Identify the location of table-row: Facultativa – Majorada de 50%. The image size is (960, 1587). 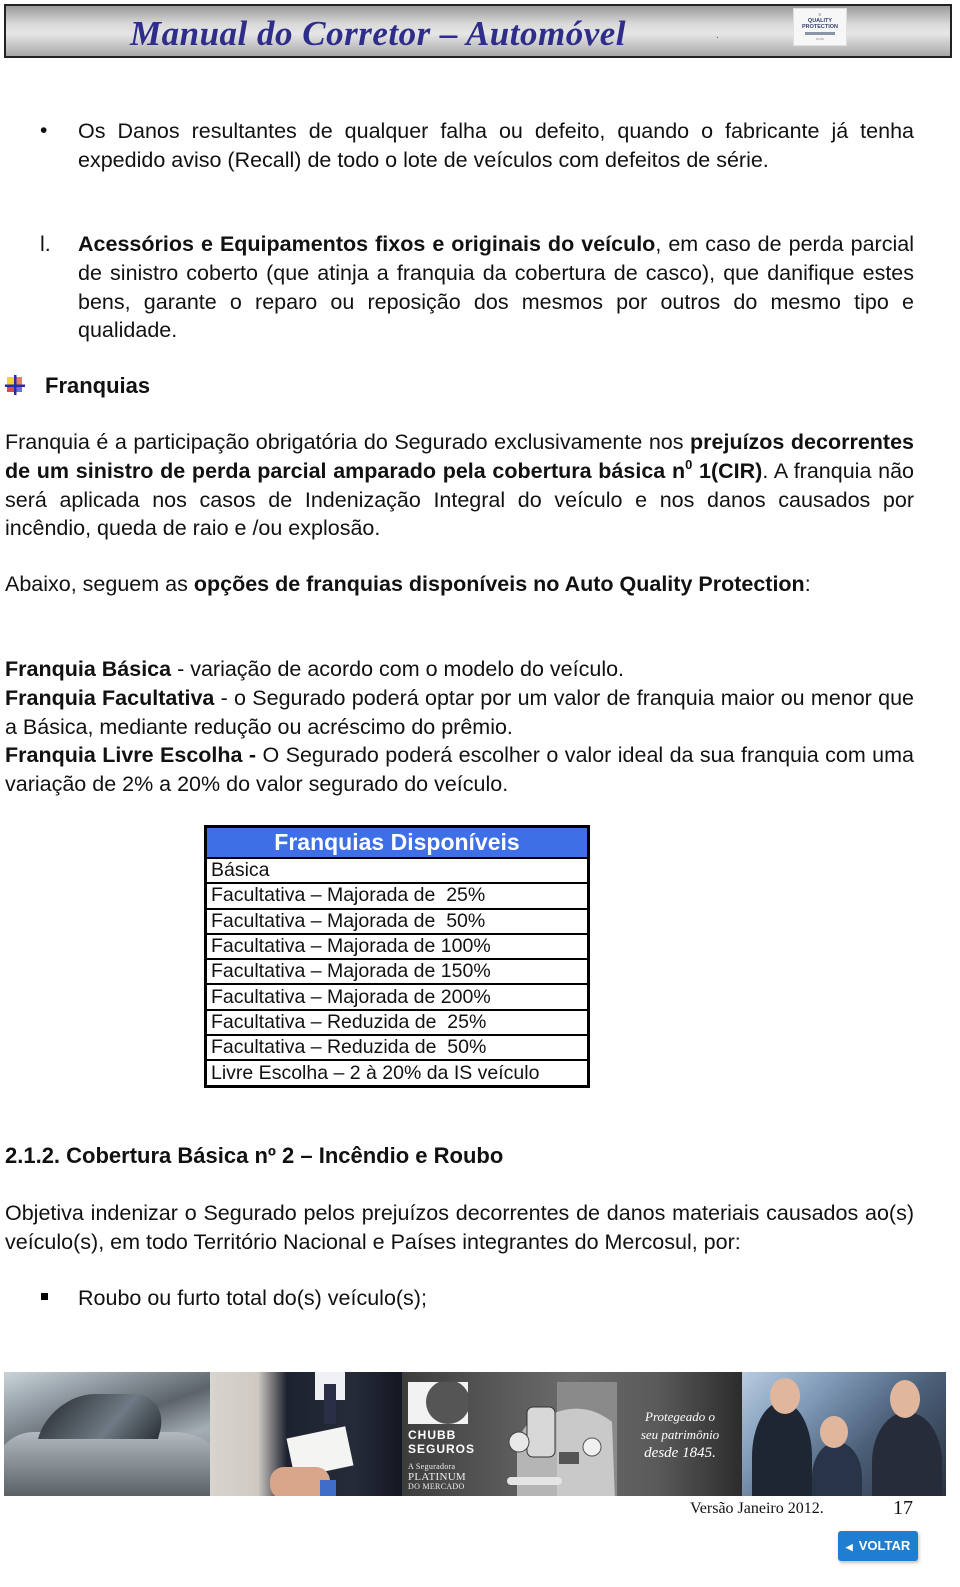
(397, 920).